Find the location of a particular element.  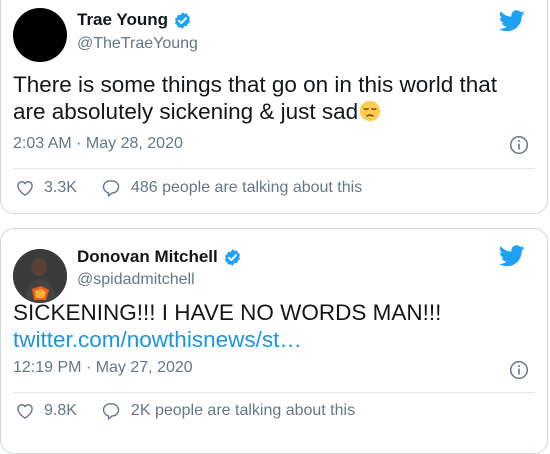

like-count: 3.3K is located at coordinates (60, 188).